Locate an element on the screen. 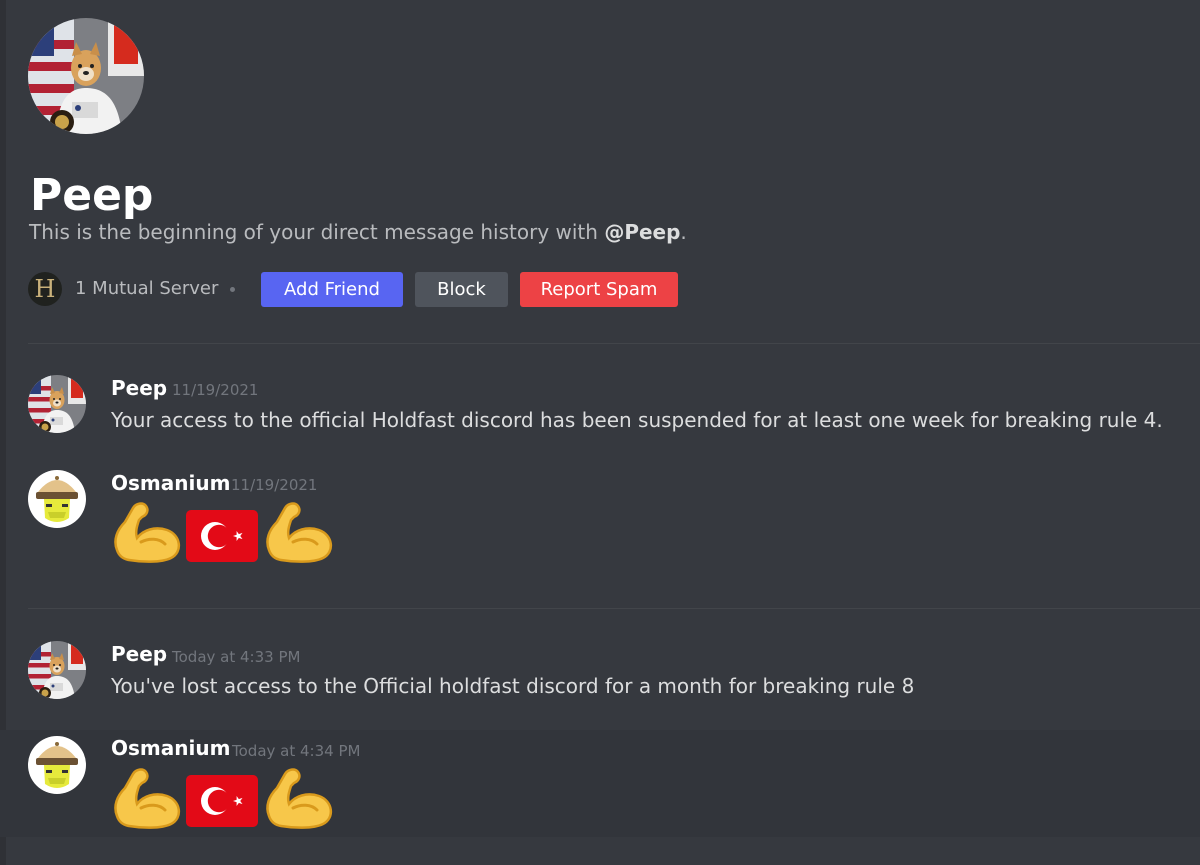 Image resolution: width=1200 pixels, height=865 pixels. message-item: Osmanium Today at 4:34 PM is located at coordinates (600, 783).